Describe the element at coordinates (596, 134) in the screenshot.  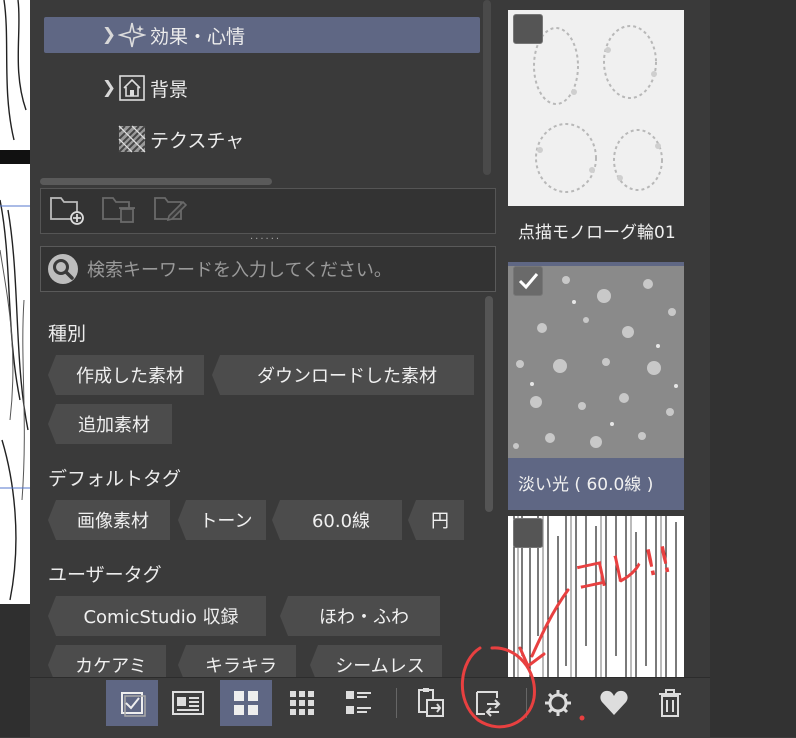
I see `material-item: 点描モノローグ輪01` at that location.